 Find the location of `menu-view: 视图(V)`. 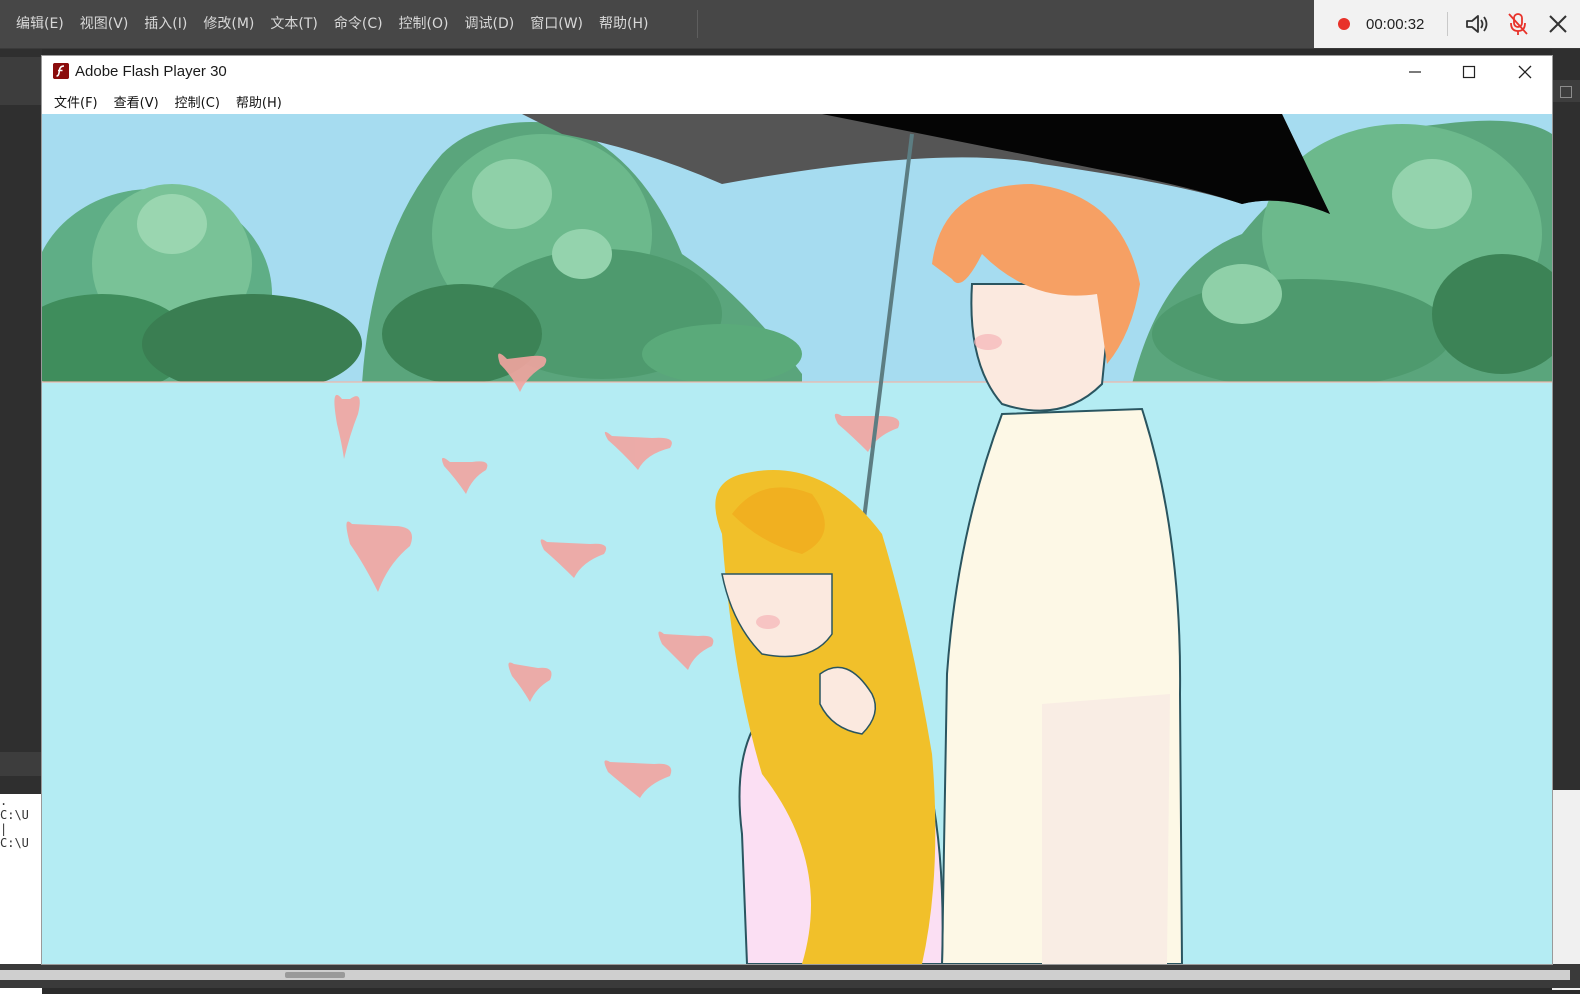

menu-view: 视图(V) is located at coordinates (104, 24).